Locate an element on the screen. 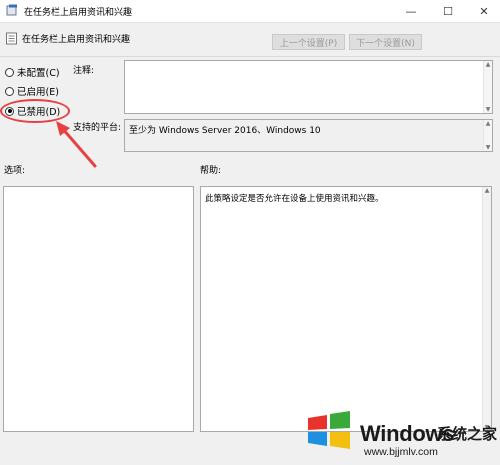 Image resolution: width=500 pixels, height=465 pixels. platform-box: 至少为 Windows Server 2016、Windows 10 ▲ ▼ is located at coordinates (308, 135).